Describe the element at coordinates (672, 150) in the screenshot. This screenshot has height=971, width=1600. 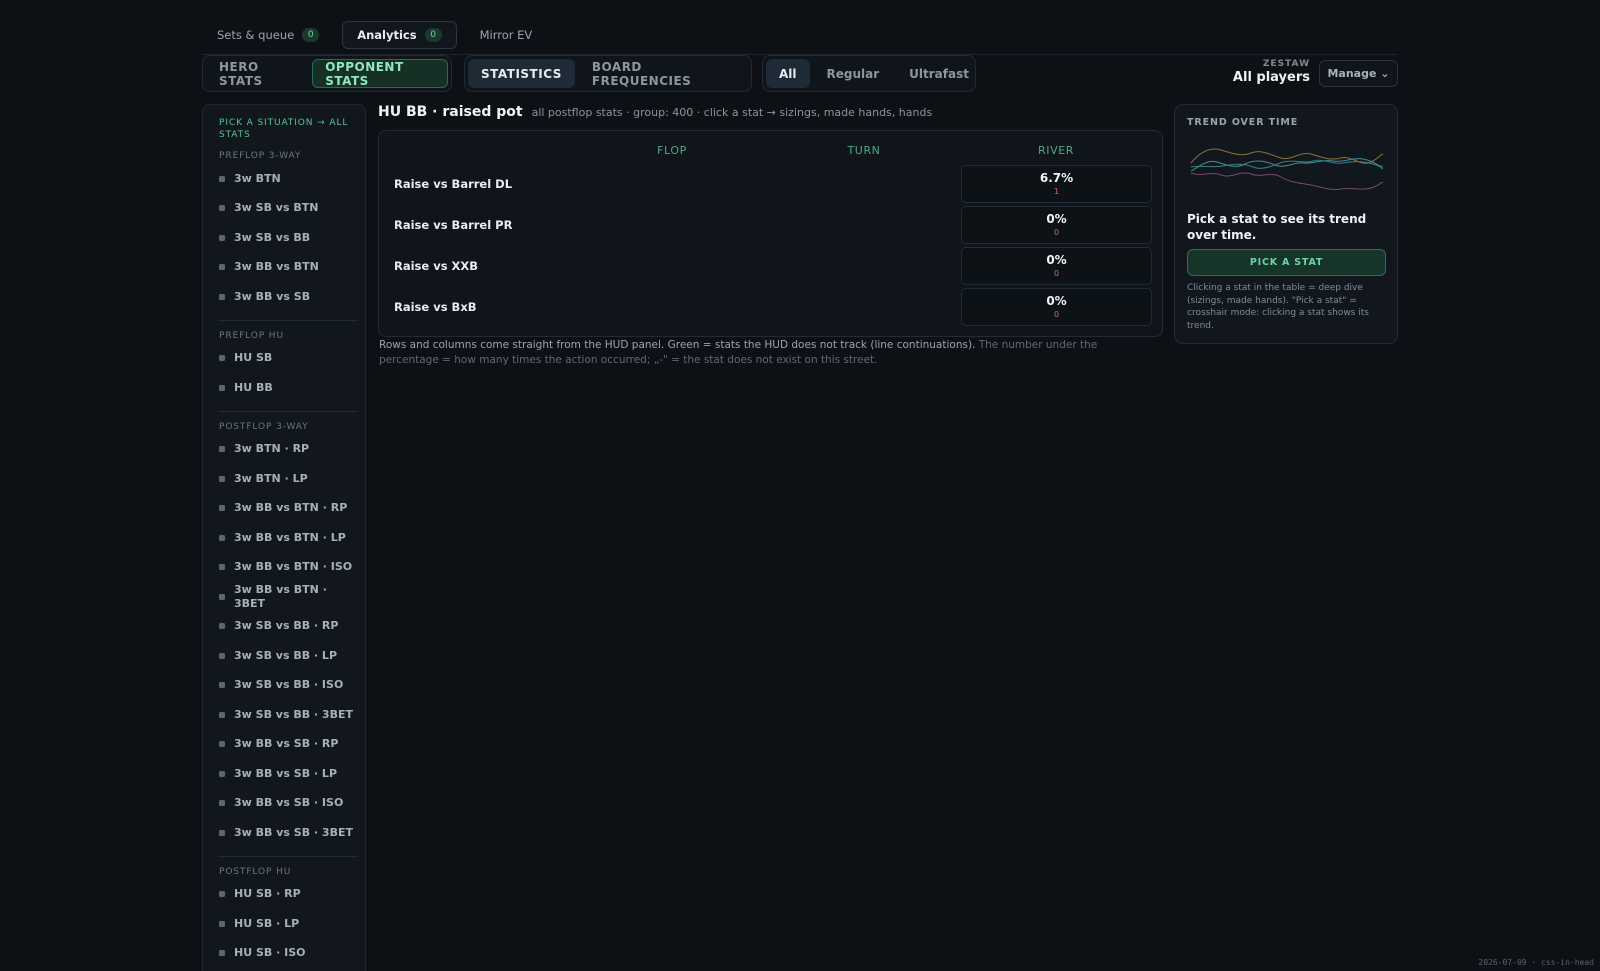
I see `column-header-flop: FLOP` at that location.